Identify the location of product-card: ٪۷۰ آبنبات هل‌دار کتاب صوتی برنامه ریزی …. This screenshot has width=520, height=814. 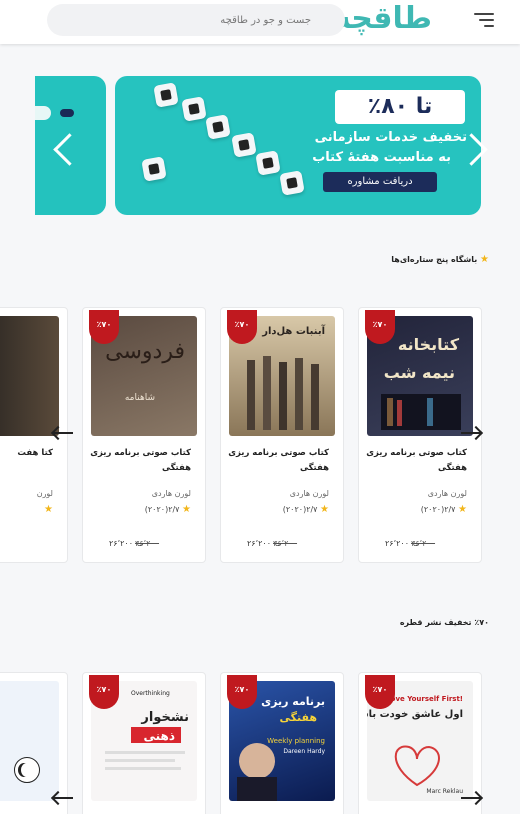
(282, 435).